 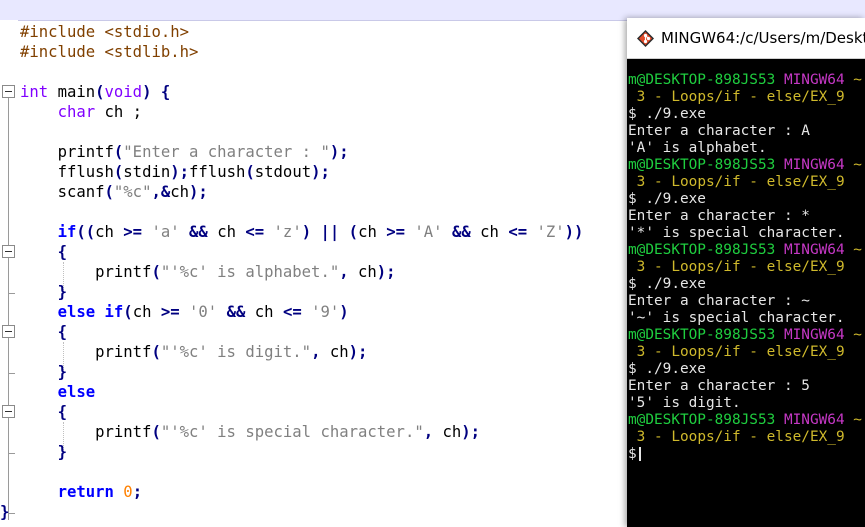 What do you see at coordinates (684, 403) in the screenshot?
I see `terminal-result-line: '5' is digit.` at bounding box center [684, 403].